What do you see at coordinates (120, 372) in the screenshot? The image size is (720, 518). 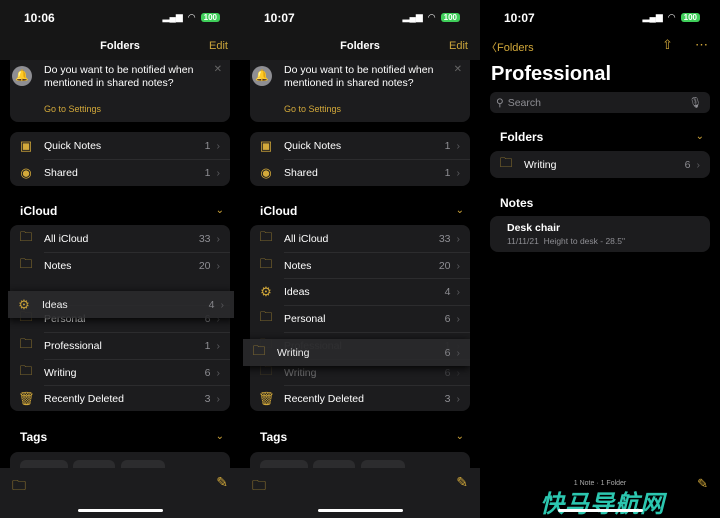 I see `folder-row: 🗀 Writing 6 ›` at bounding box center [120, 372].